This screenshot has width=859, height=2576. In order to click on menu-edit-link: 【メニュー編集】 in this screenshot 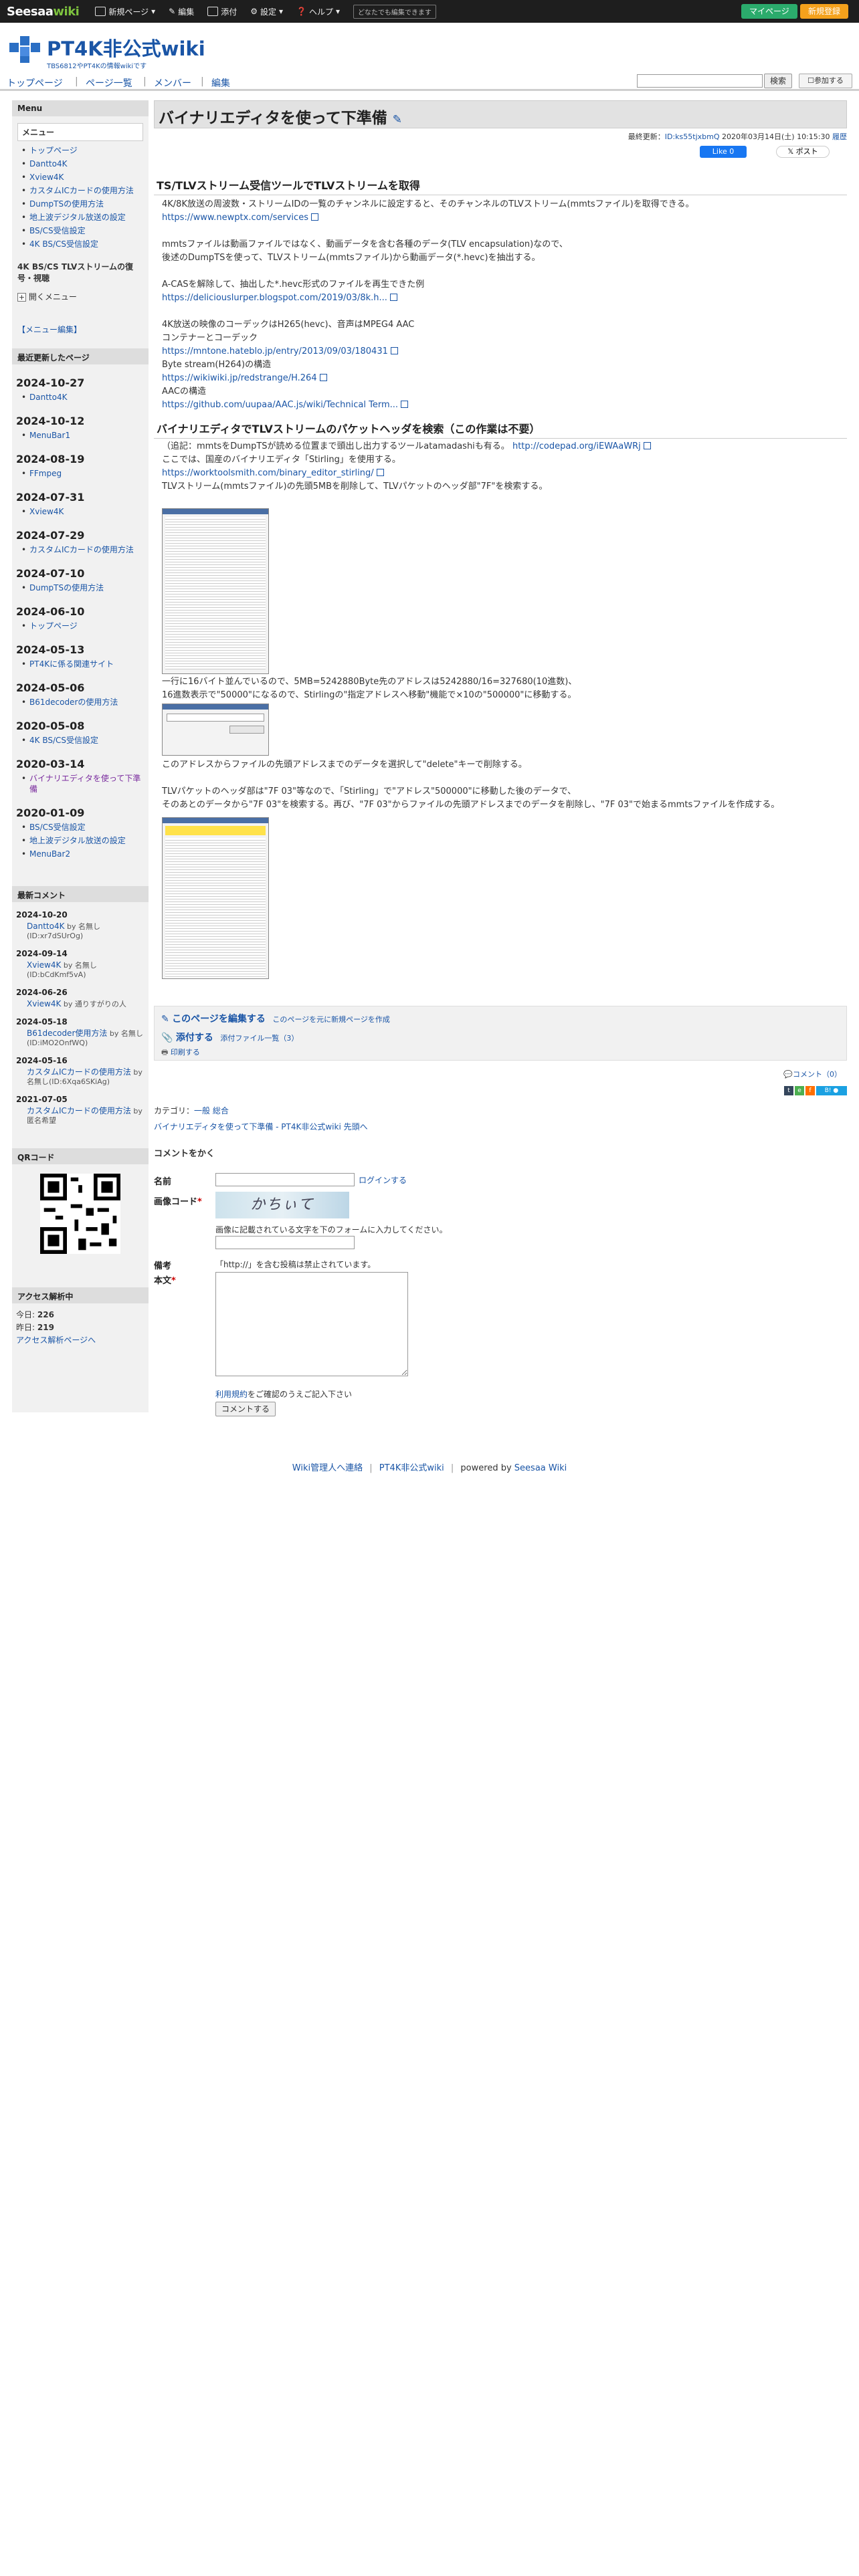, I will do `click(50, 329)`.